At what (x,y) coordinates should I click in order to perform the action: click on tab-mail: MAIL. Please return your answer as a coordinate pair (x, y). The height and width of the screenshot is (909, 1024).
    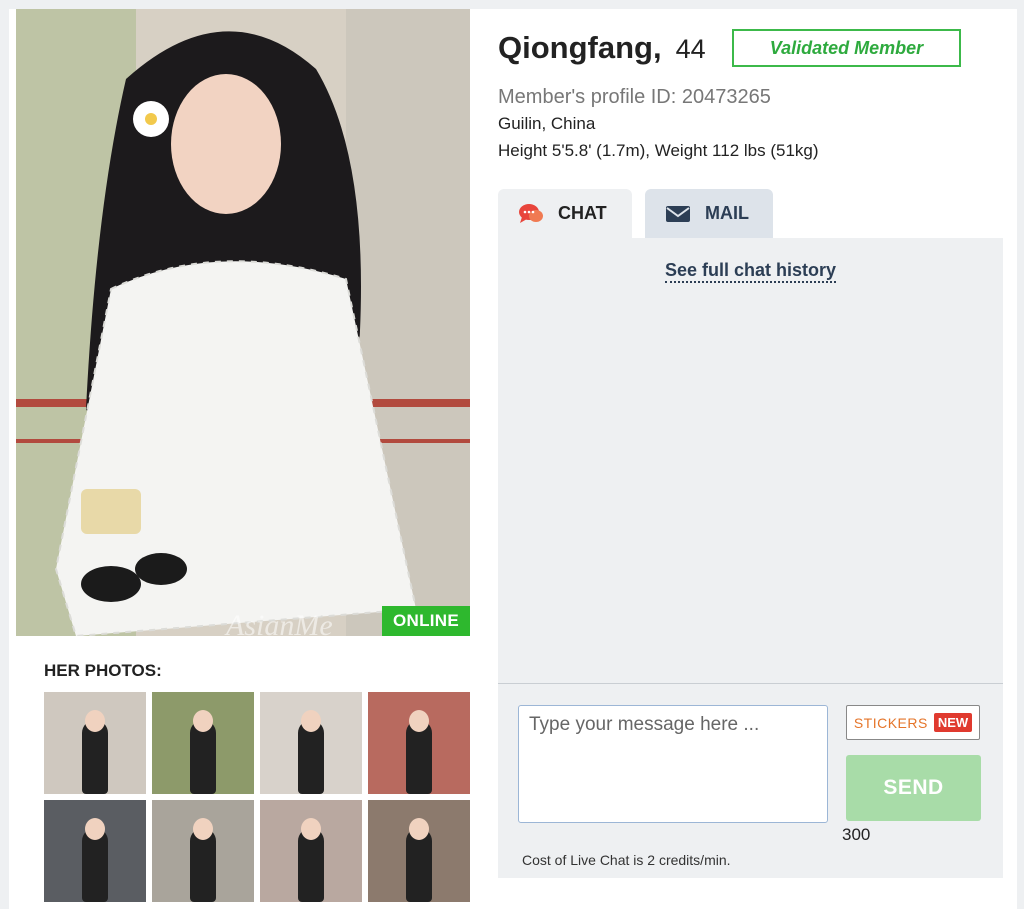
    Looking at the image, I should click on (709, 213).